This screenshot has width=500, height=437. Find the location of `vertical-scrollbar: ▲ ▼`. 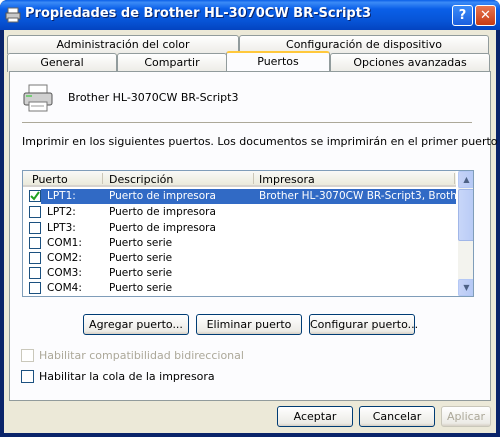

vertical-scrollbar: ▲ ▼ is located at coordinates (465, 233).